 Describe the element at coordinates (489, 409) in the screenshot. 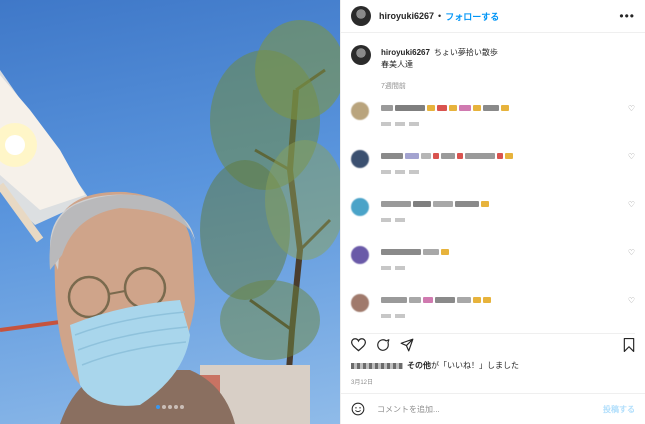

I see `comment-input` at that location.